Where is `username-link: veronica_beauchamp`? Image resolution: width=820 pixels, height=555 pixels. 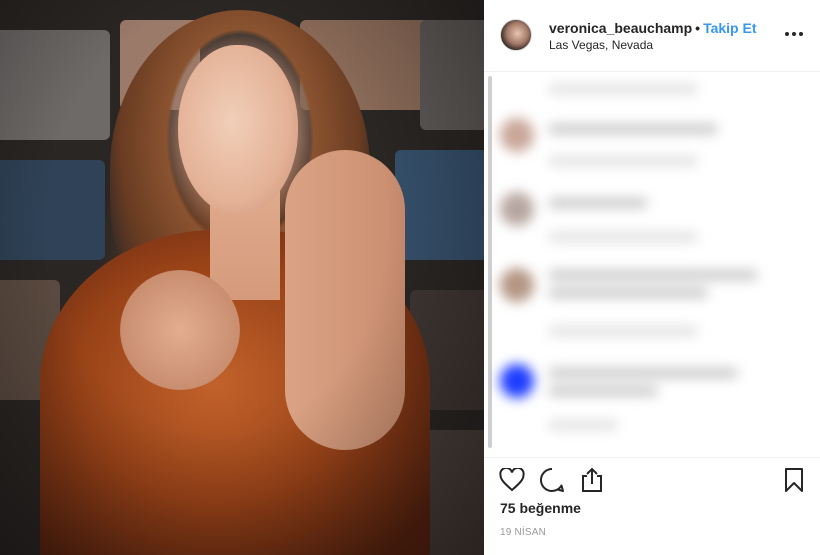
username-link: veronica_beauchamp is located at coordinates (620, 28).